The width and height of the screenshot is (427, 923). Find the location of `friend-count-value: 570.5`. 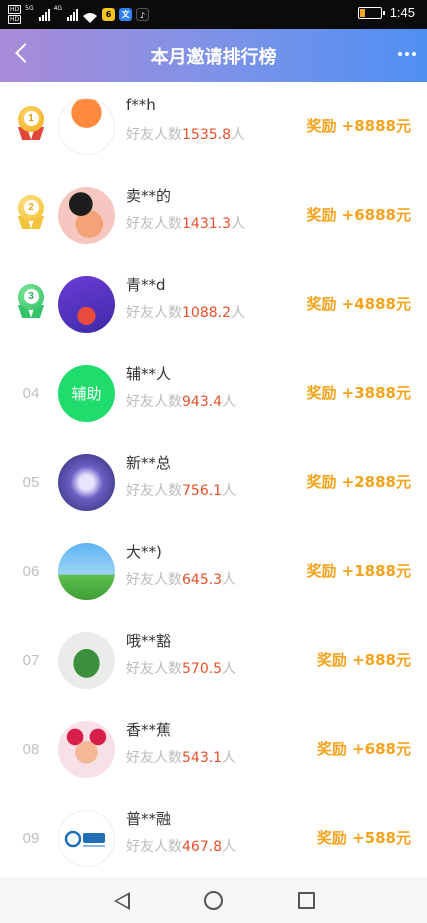

friend-count-value: 570.5 is located at coordinates (202, 669).